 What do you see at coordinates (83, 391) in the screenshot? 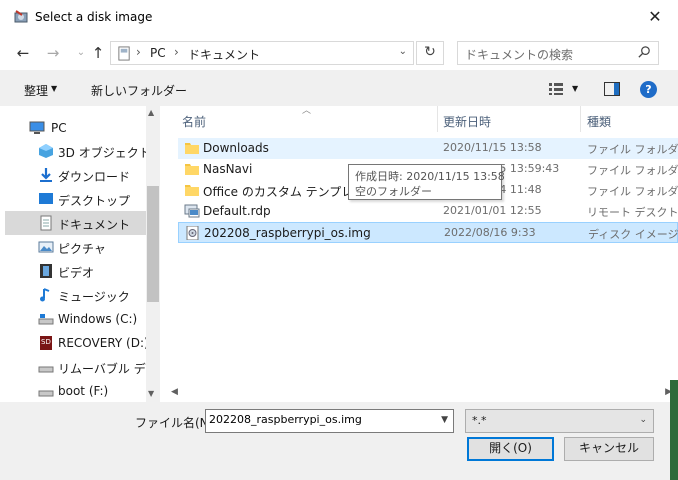
I see `nav-item-label: boot (F:)` at bounding box center [83, 391].